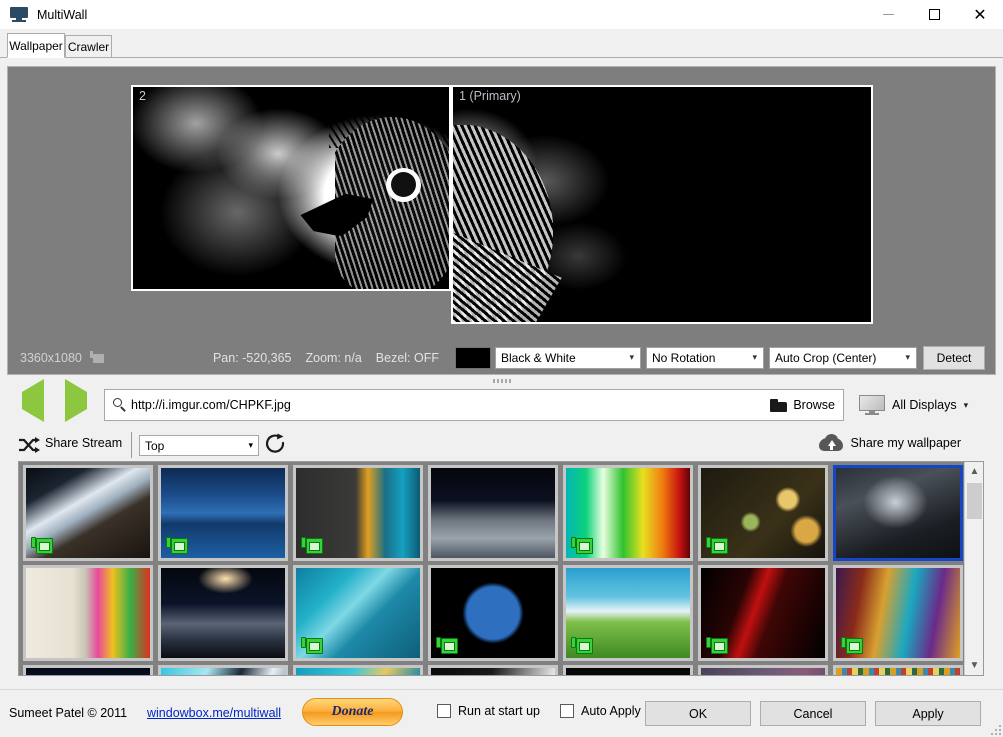 The image size is (1003, 737). I want to click on refresh-icon, so click(276, 445).